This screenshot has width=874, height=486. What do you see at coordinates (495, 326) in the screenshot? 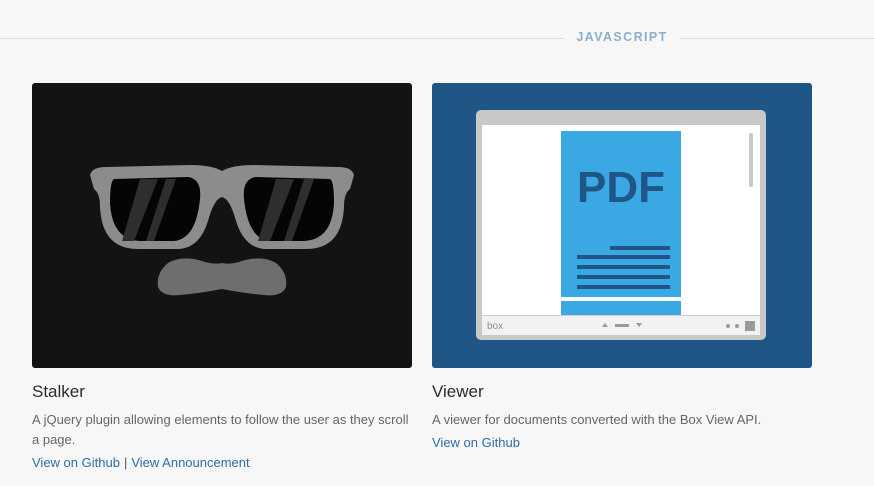
I see `box-logo: box` at bounding box center [495, 326].